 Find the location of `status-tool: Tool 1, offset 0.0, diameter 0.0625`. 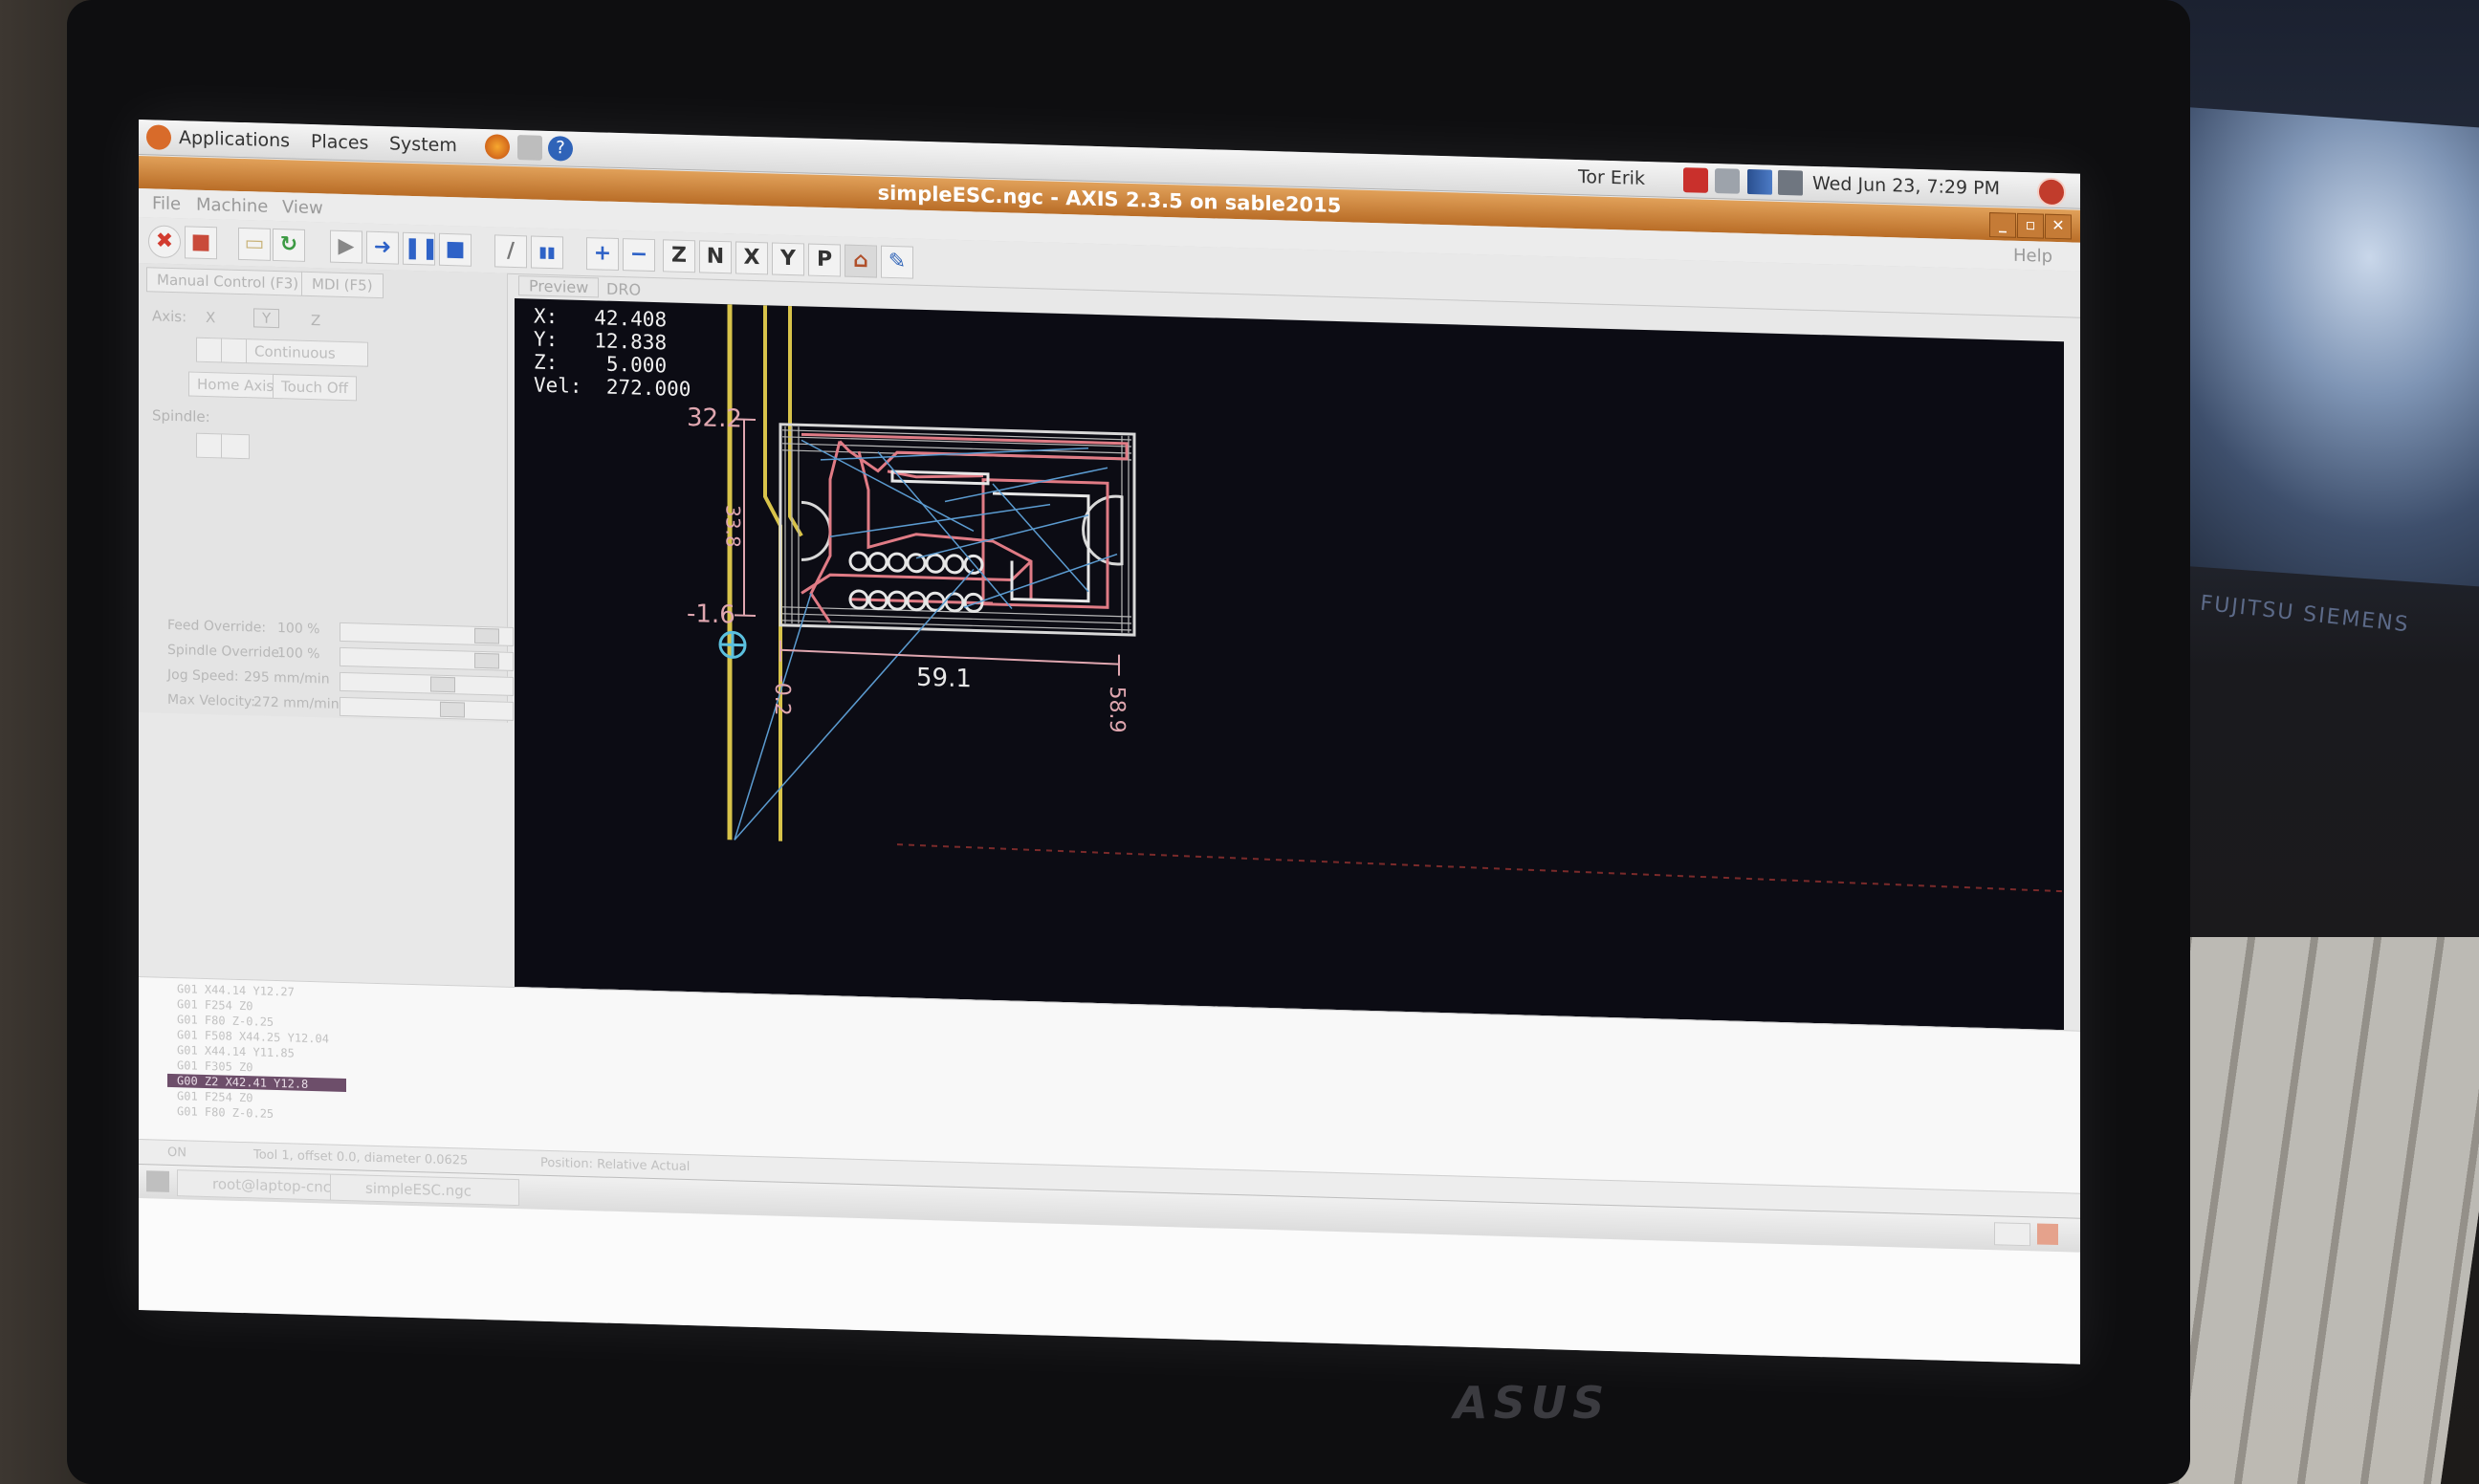

status-tool: Tool 1, offset 0.0, diameter 0.0625 is located at coordinates (361, 1157).